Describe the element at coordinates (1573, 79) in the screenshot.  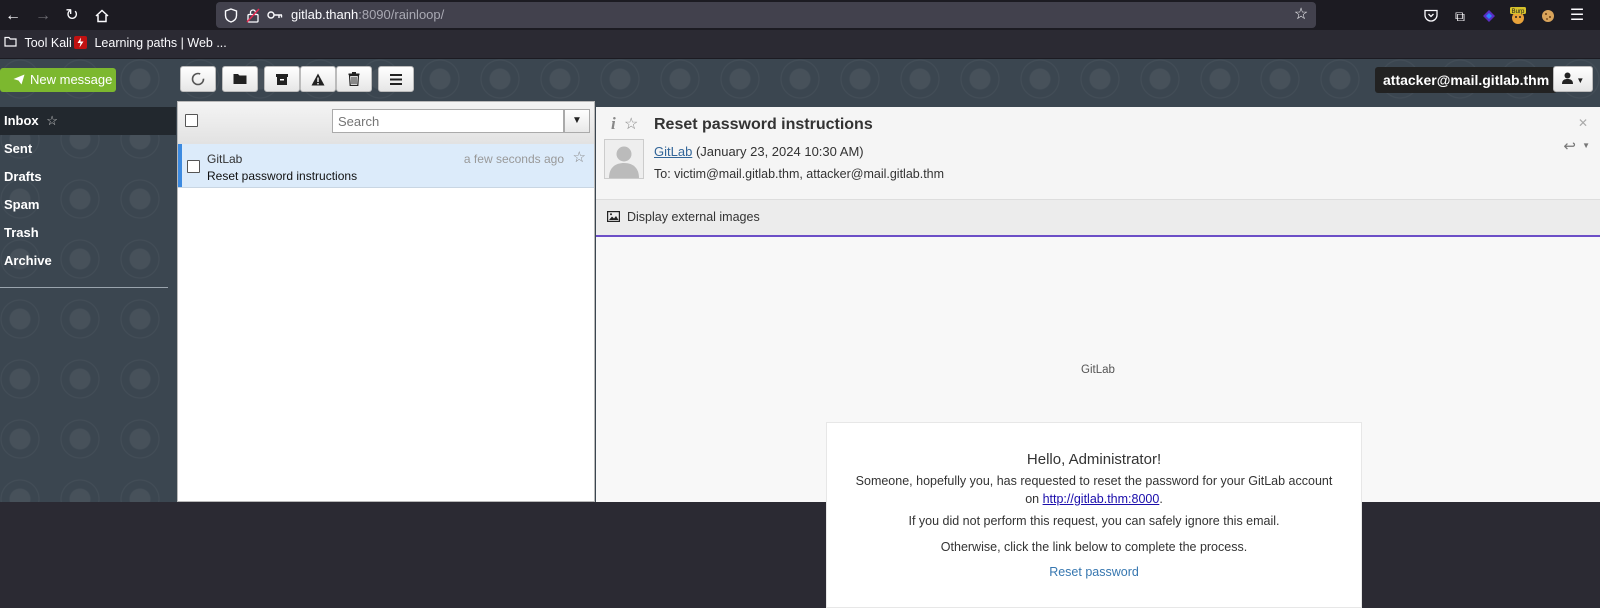
I see `user-menu-button: ▼` at that location.